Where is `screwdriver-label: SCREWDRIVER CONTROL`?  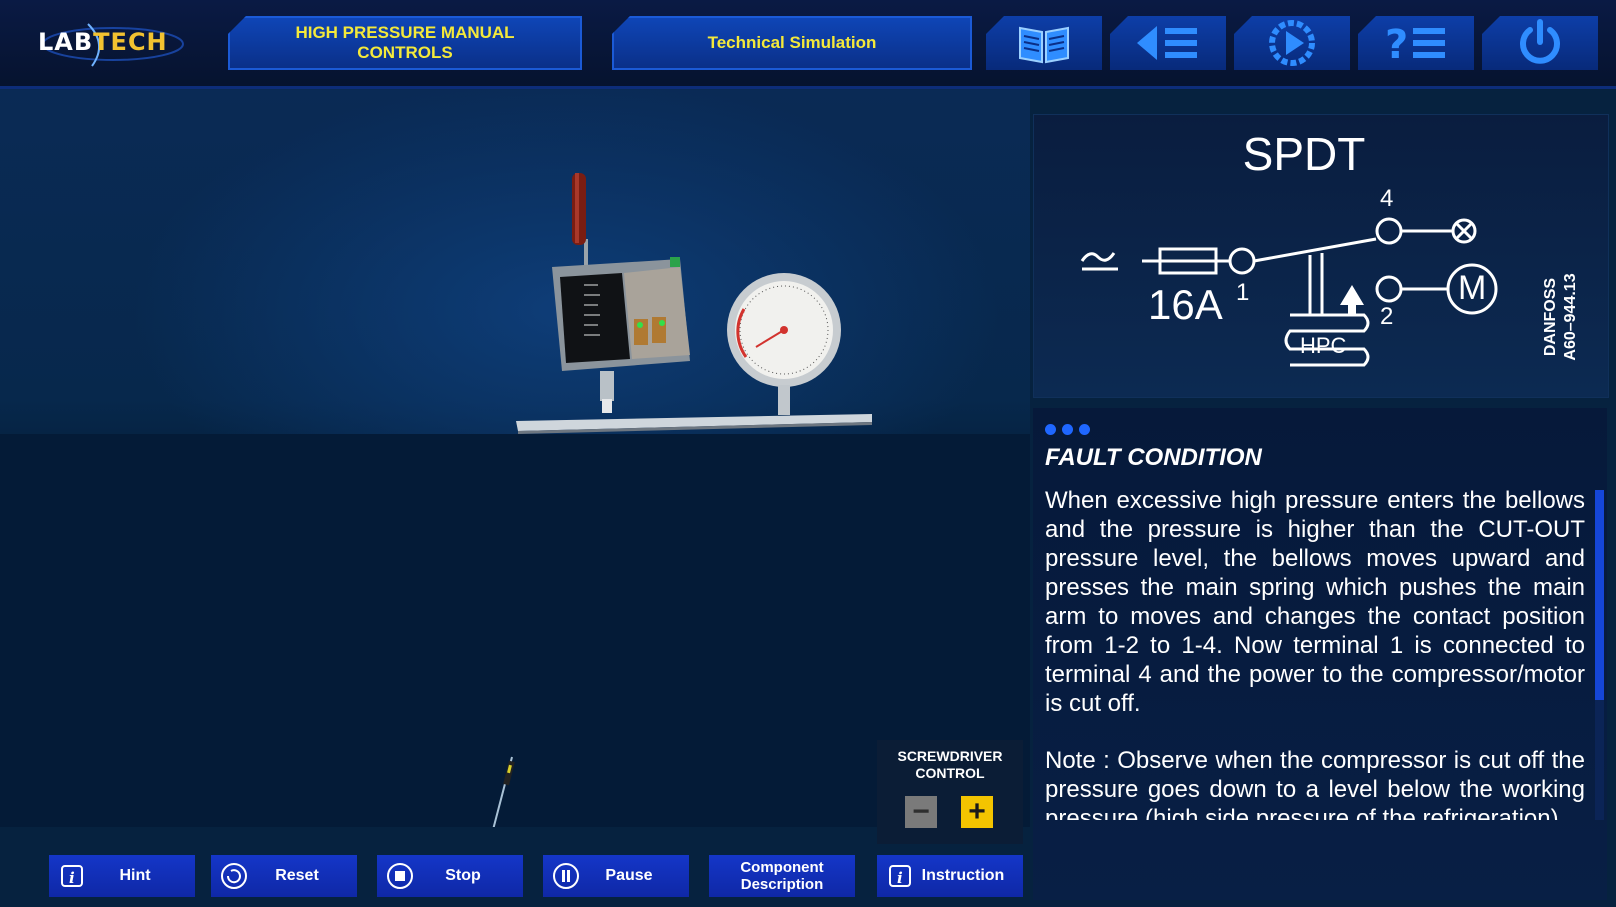
screwdriver-label: SCREWDRIVER CONTROL is located at coordinates (950, 764).